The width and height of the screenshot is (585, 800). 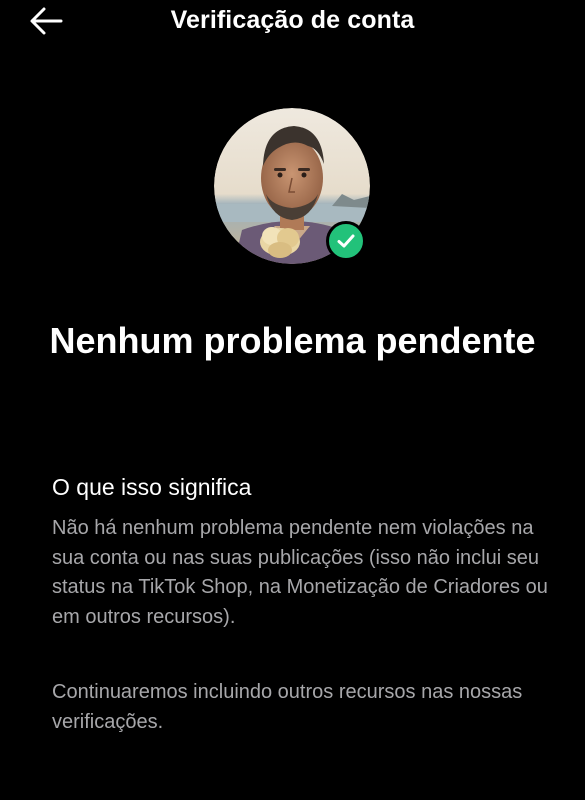 I want to click on section-title: O que isso significa, so click(x=152, y=487).